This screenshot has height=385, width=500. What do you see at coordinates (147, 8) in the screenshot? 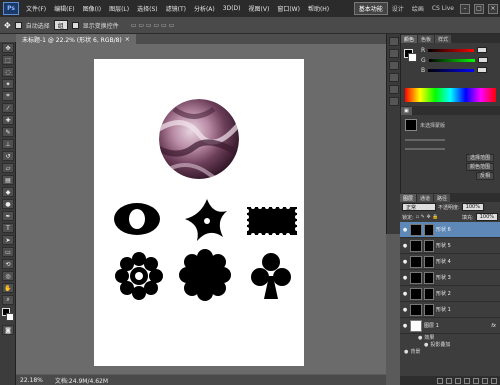
I see `menu-select: 选择(S)` at bounding box center [147, 8].